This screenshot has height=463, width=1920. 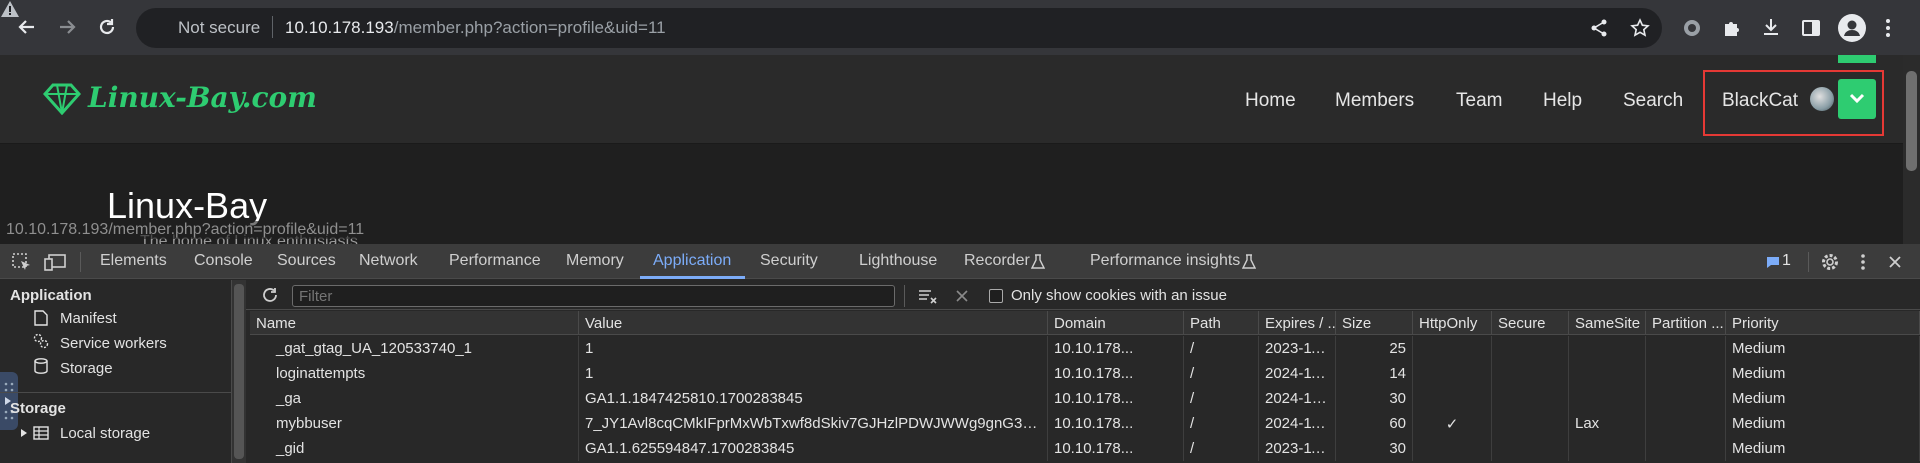 What do you see at coordinates (898, 261) in the screenshot?
I see `tab-lighthouse: Lighthouse` at bounding box center [898, 261].